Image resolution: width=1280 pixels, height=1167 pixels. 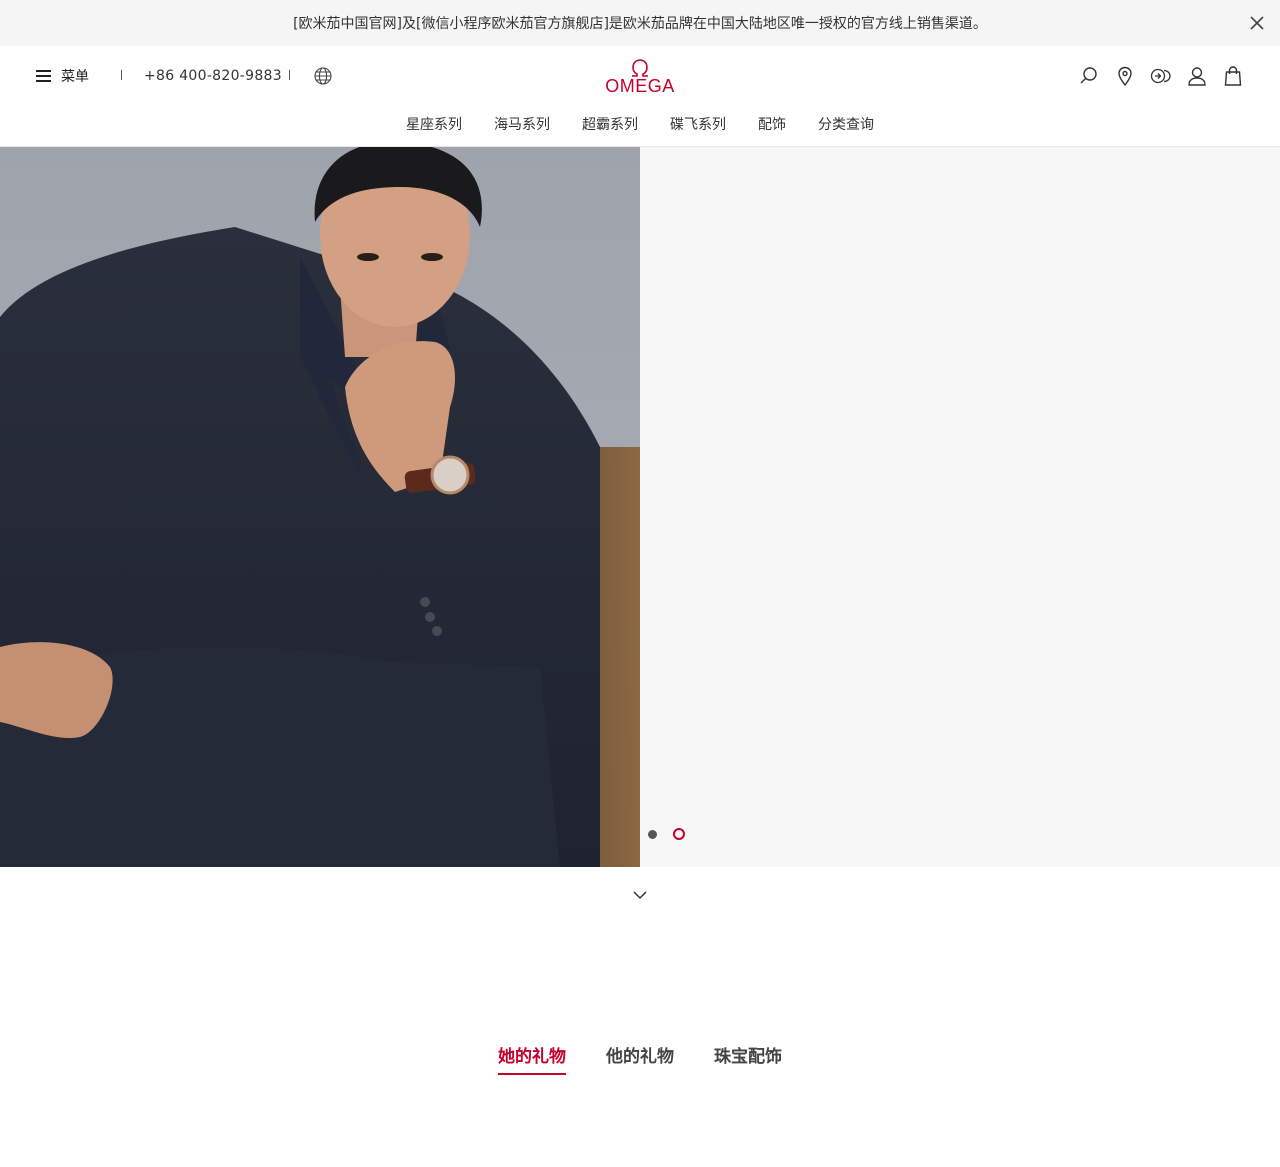 I want to click on header-actions, so click(x=1154, y=76).